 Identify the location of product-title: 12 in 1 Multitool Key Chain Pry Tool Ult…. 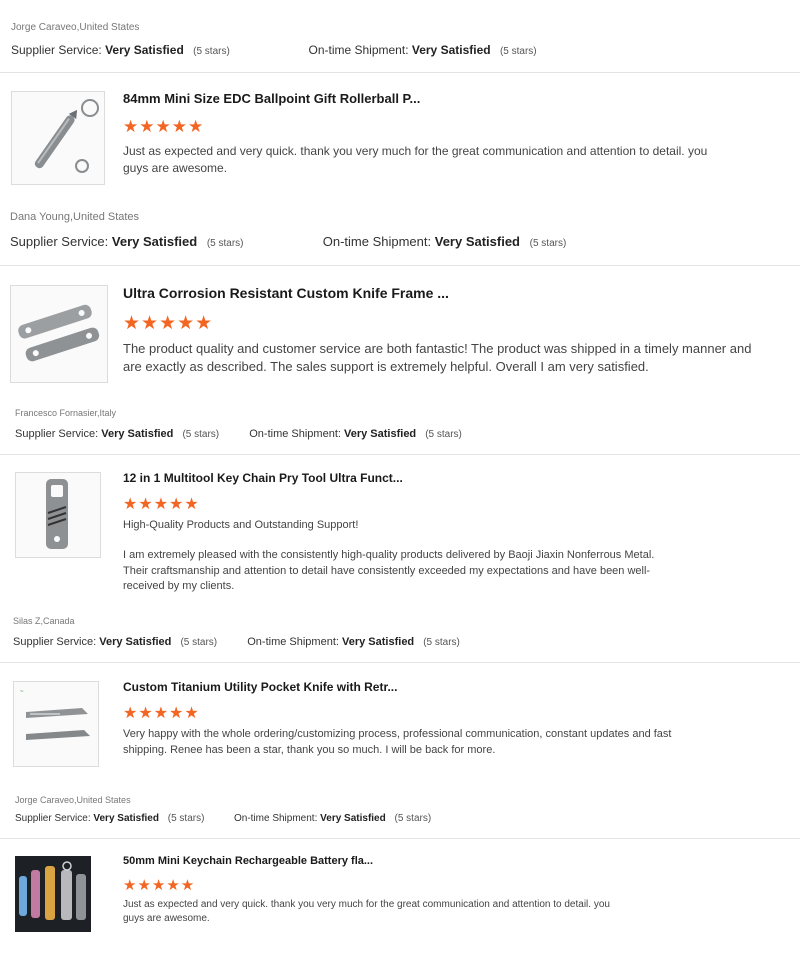
(263, 478).